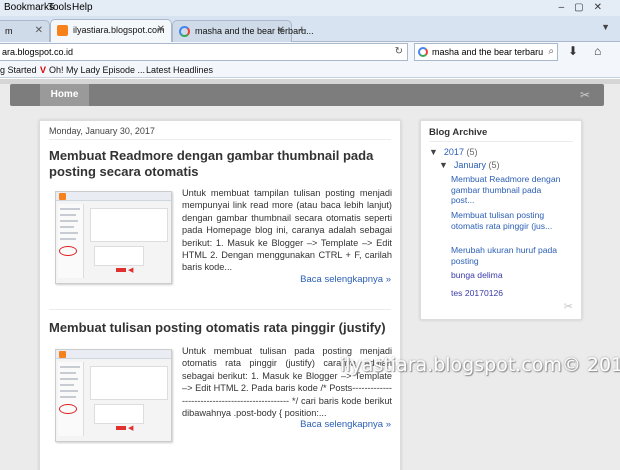  Describe the element at coordinates (472, 152) in the screenshot. I see `year-count: (5)` at that location.